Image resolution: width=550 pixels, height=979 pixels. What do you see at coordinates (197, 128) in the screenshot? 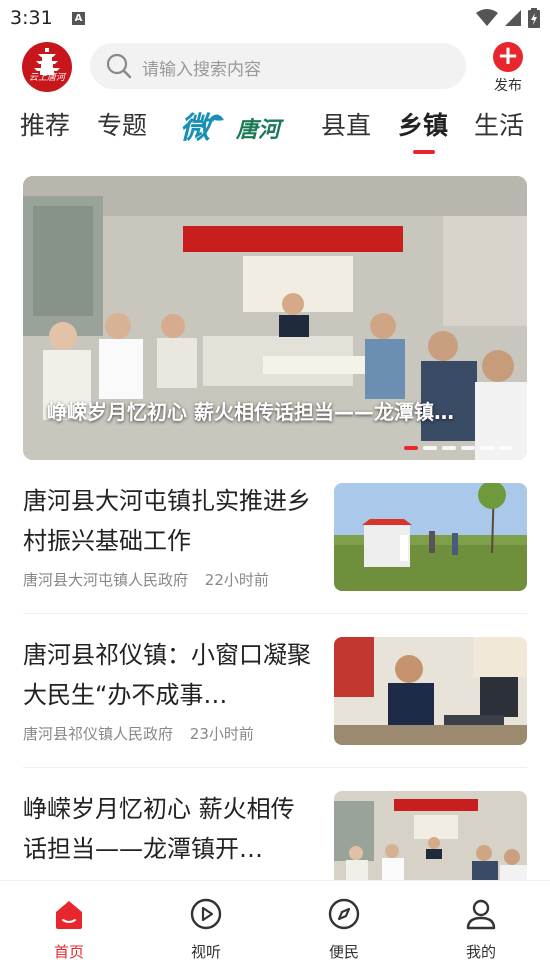
I see `svg-text: 微` at bounding box center [197, 128].